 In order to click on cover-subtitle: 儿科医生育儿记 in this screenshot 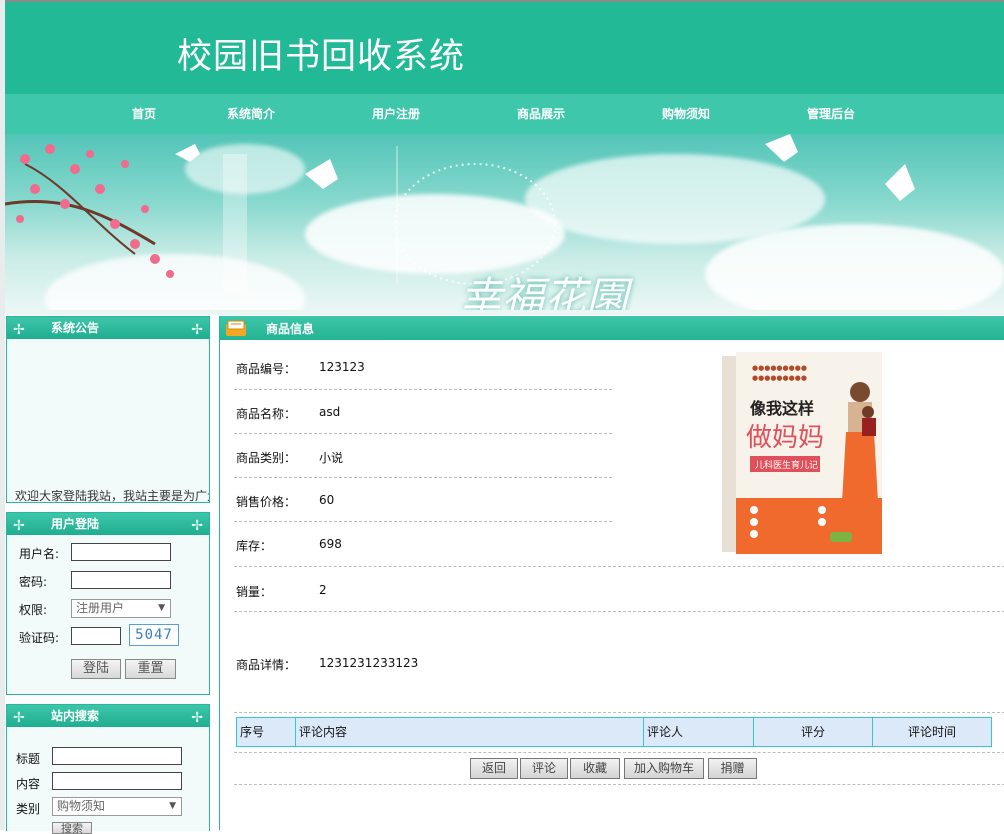, I will do `click(786, 465)`.